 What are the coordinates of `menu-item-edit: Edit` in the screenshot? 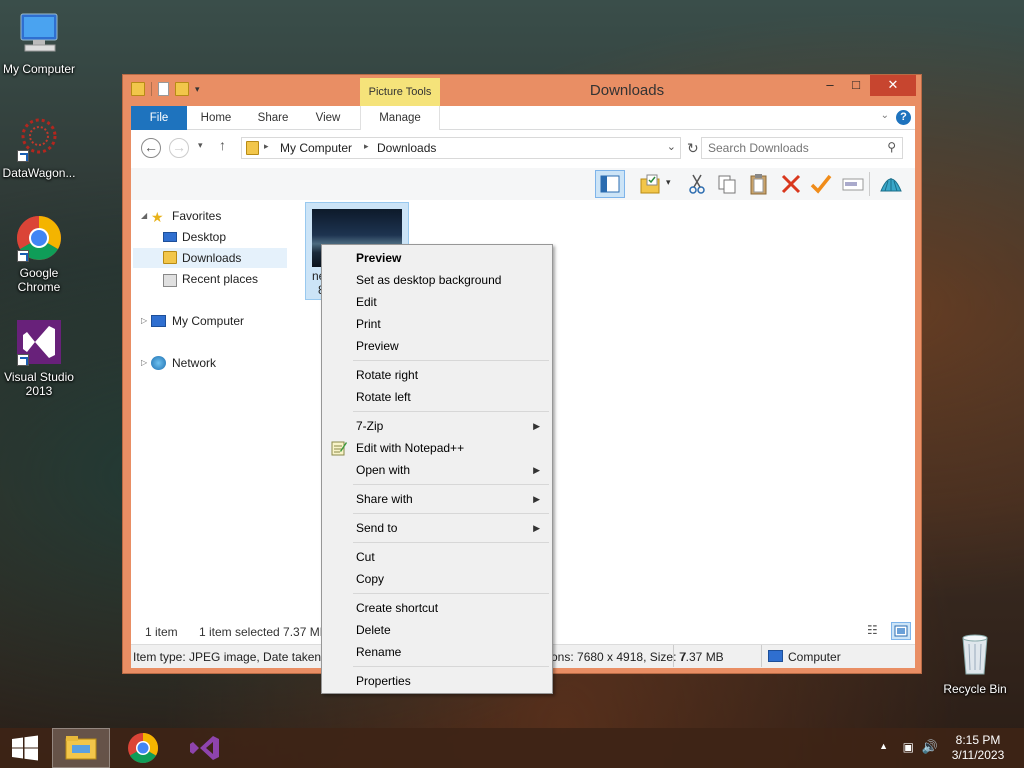 It's located at (437, 302).